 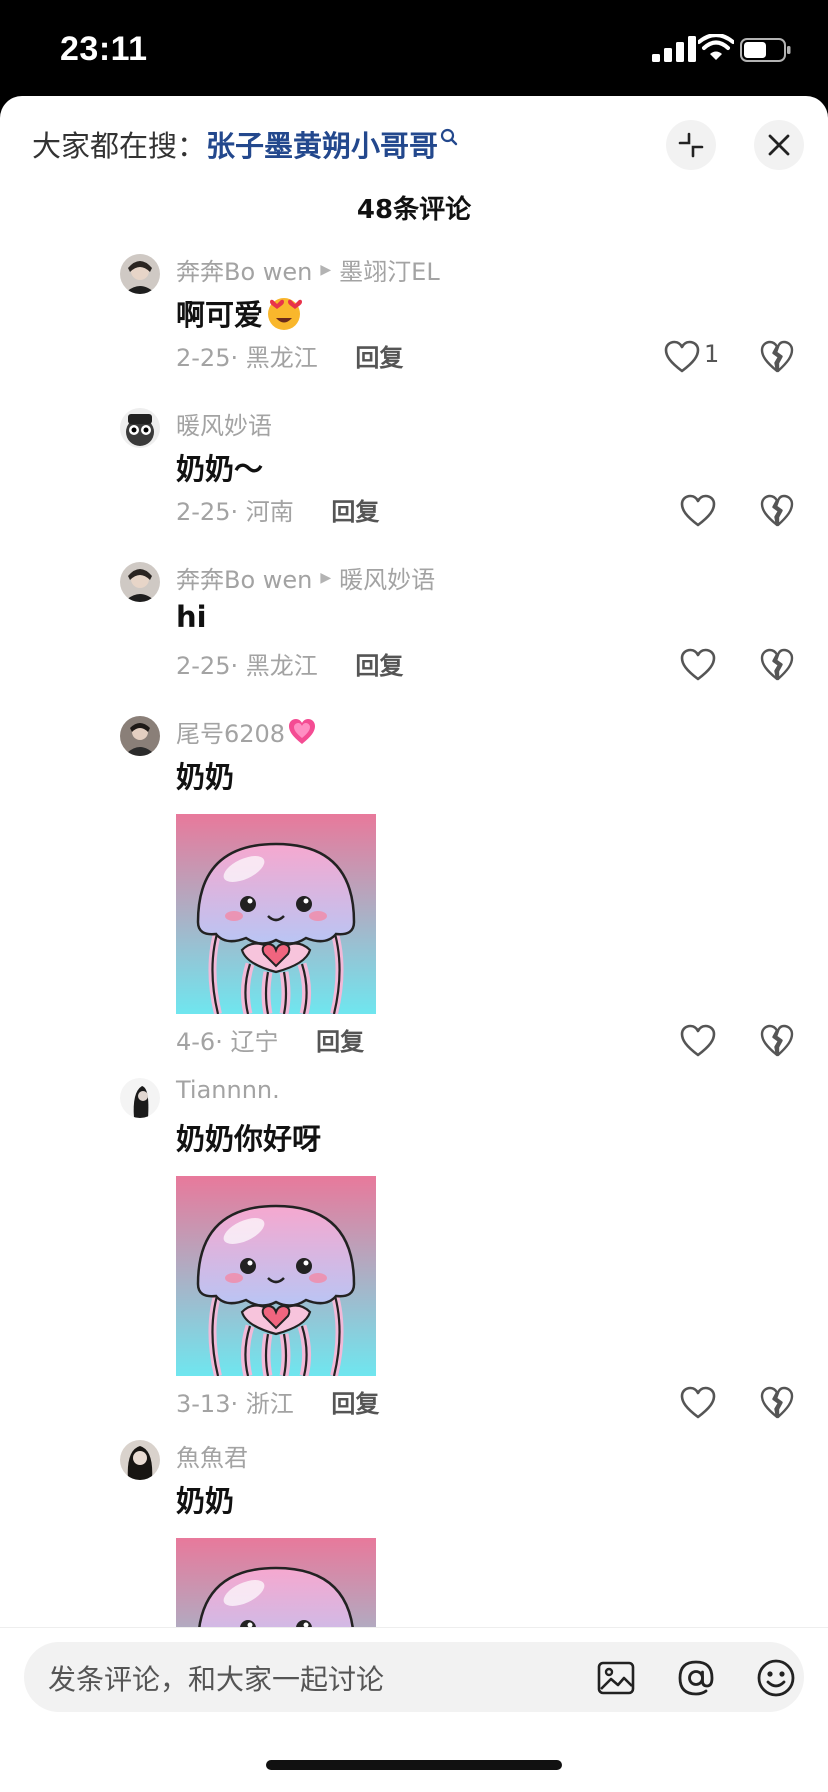 I want to click on signal-icon, so click(x=674, y=49).